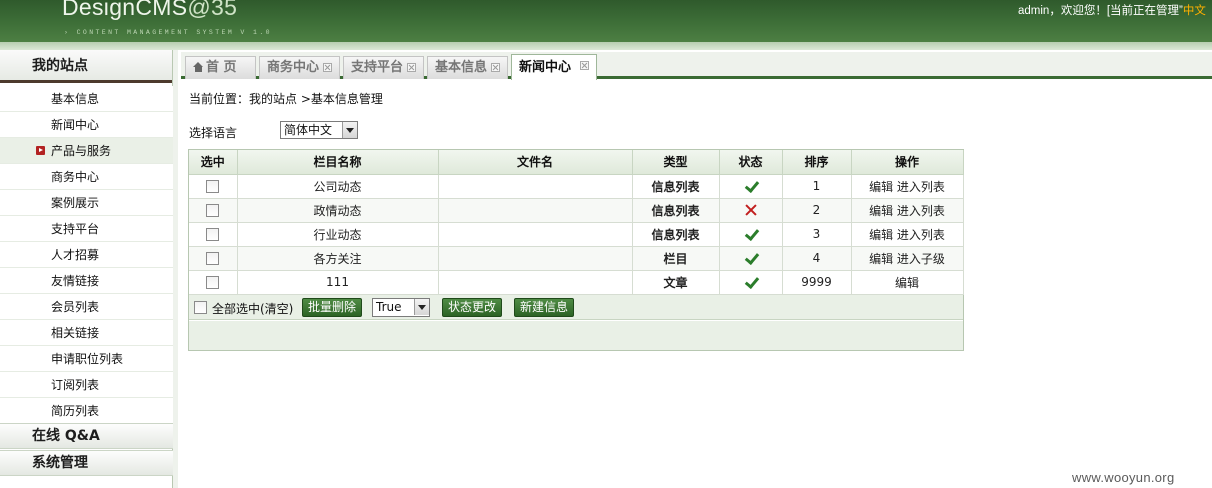 This screenshot has width=1212, height=488. What do you see at coordinates (817, 282) in the screenshot?
I see `sort-order: 9999` at bounding box center [817, 282].